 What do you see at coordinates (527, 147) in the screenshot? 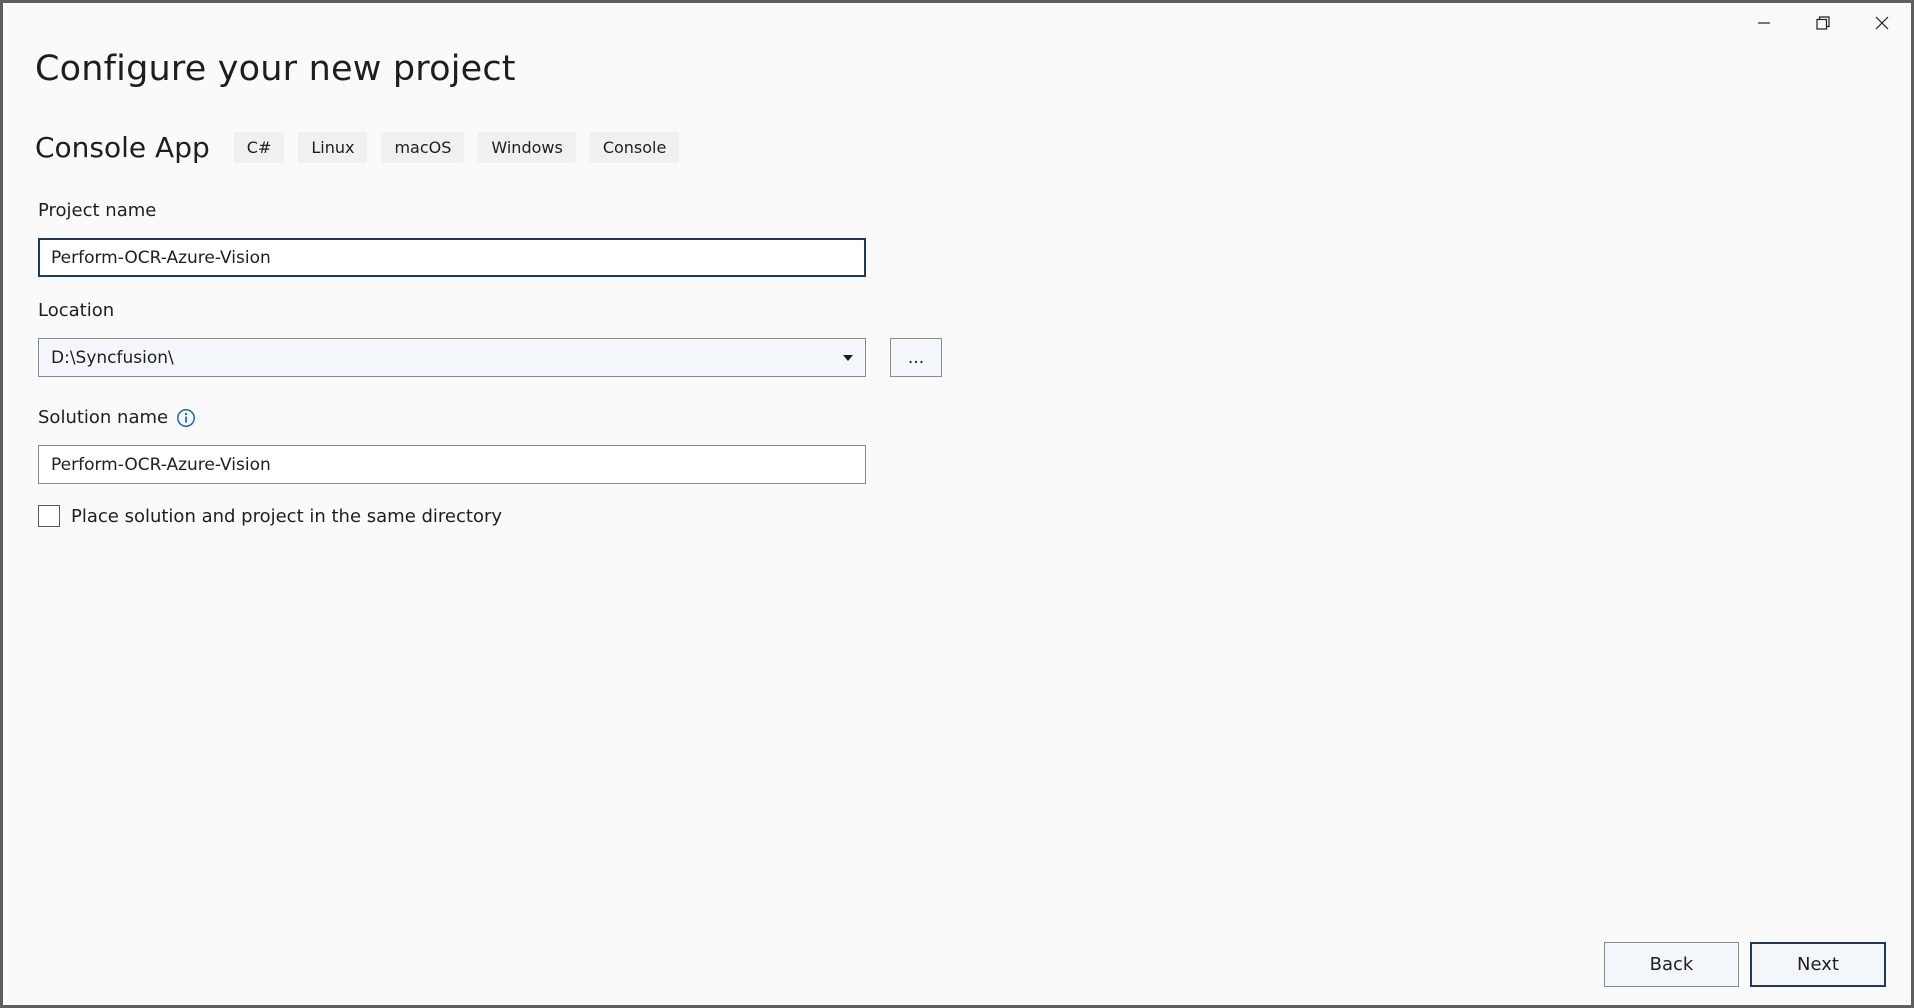
I see `tag-windows: Windows` at bounding box center [527, 147].